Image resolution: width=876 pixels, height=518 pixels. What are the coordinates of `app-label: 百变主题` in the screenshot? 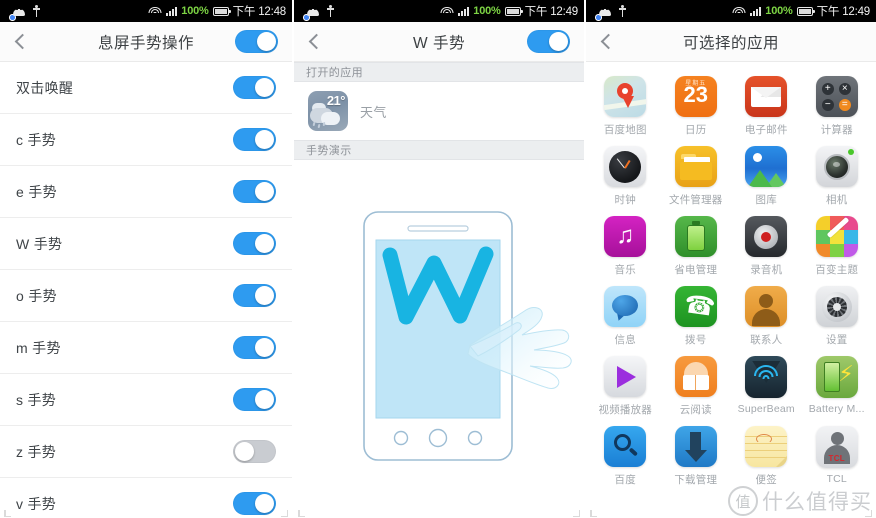 It's located at (837, 269).